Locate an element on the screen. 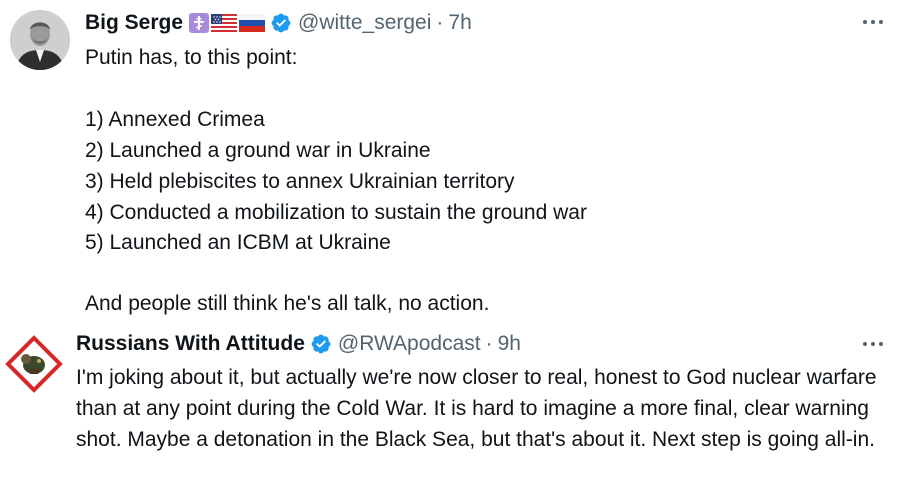  avatar-portrait-icon is located at coordinates (40, 40).